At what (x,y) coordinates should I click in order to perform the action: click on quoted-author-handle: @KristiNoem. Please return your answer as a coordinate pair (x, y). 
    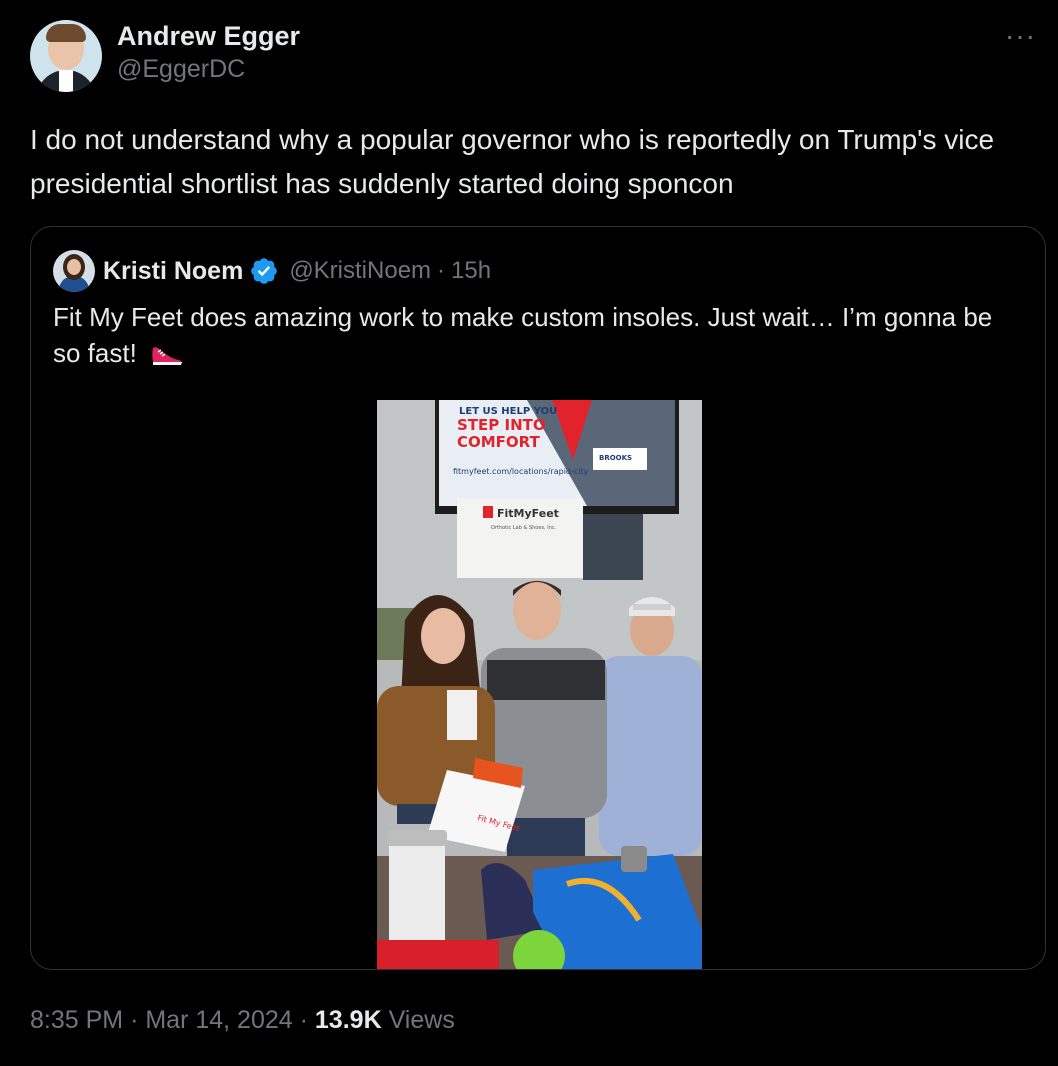
    Looking at the image, I should click on (360, 271).